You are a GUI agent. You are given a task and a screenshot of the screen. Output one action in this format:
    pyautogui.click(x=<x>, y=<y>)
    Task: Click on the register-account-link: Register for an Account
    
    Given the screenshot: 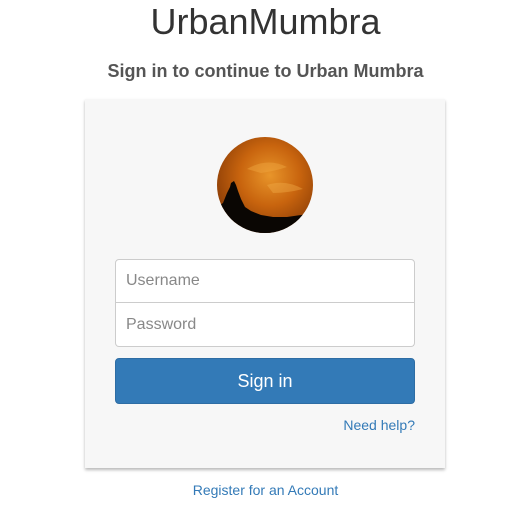 What is the action you would take?
    pyautogui.click(x=265, y=490)
    